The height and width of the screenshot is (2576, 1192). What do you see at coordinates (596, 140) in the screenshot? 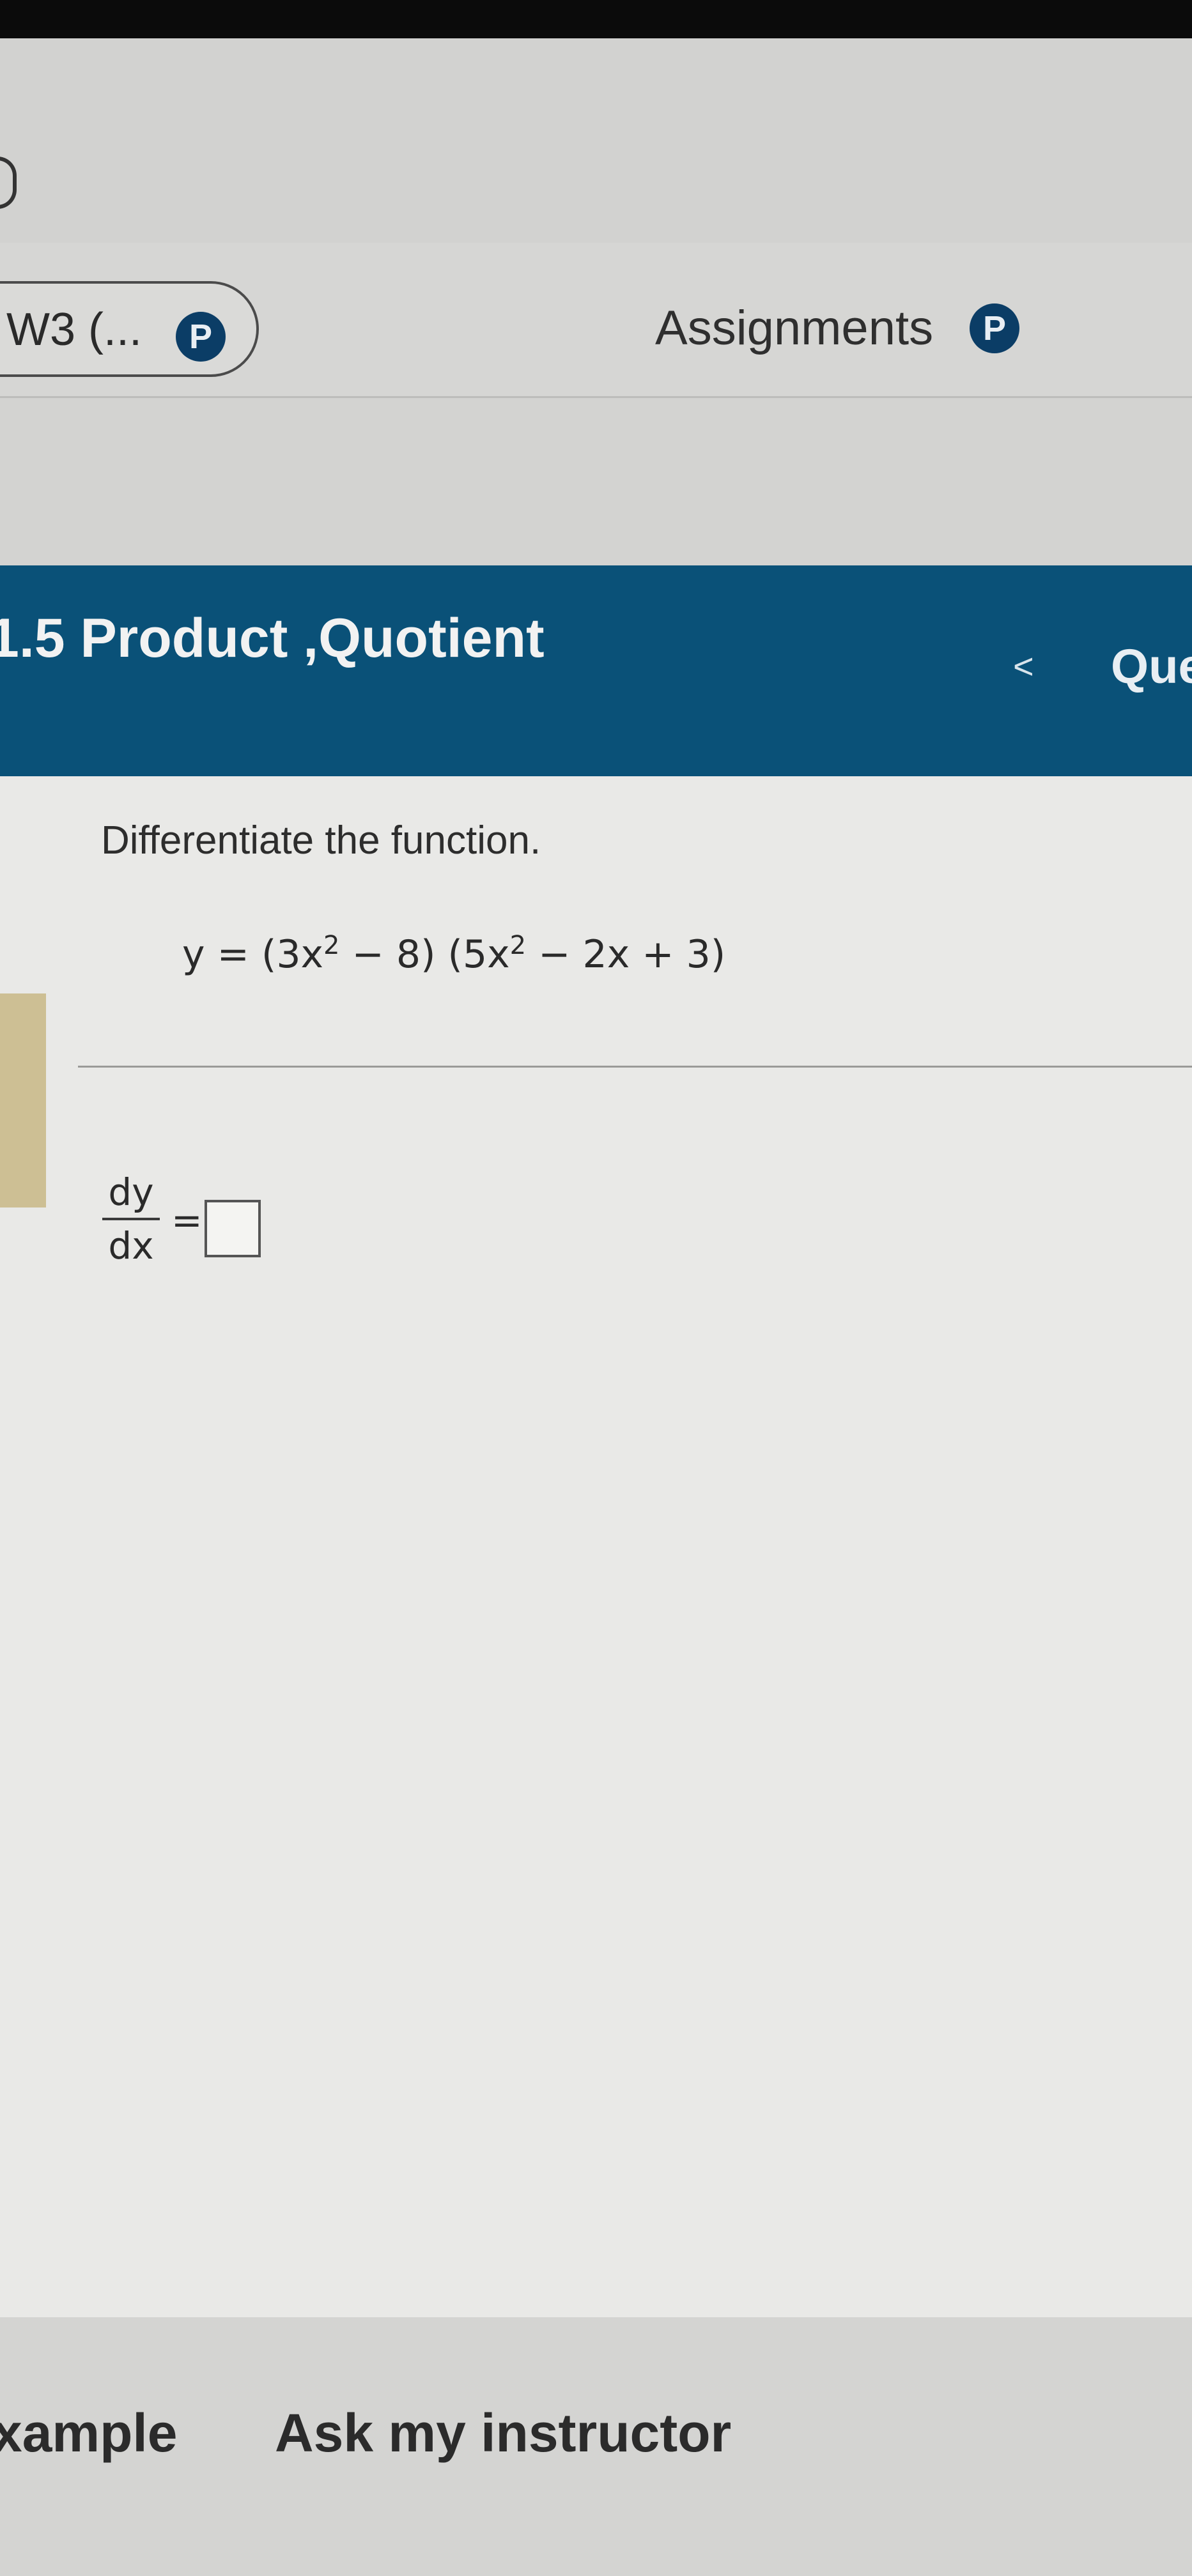
I see `browser-chrome-area` at bounding box center [596, 140].